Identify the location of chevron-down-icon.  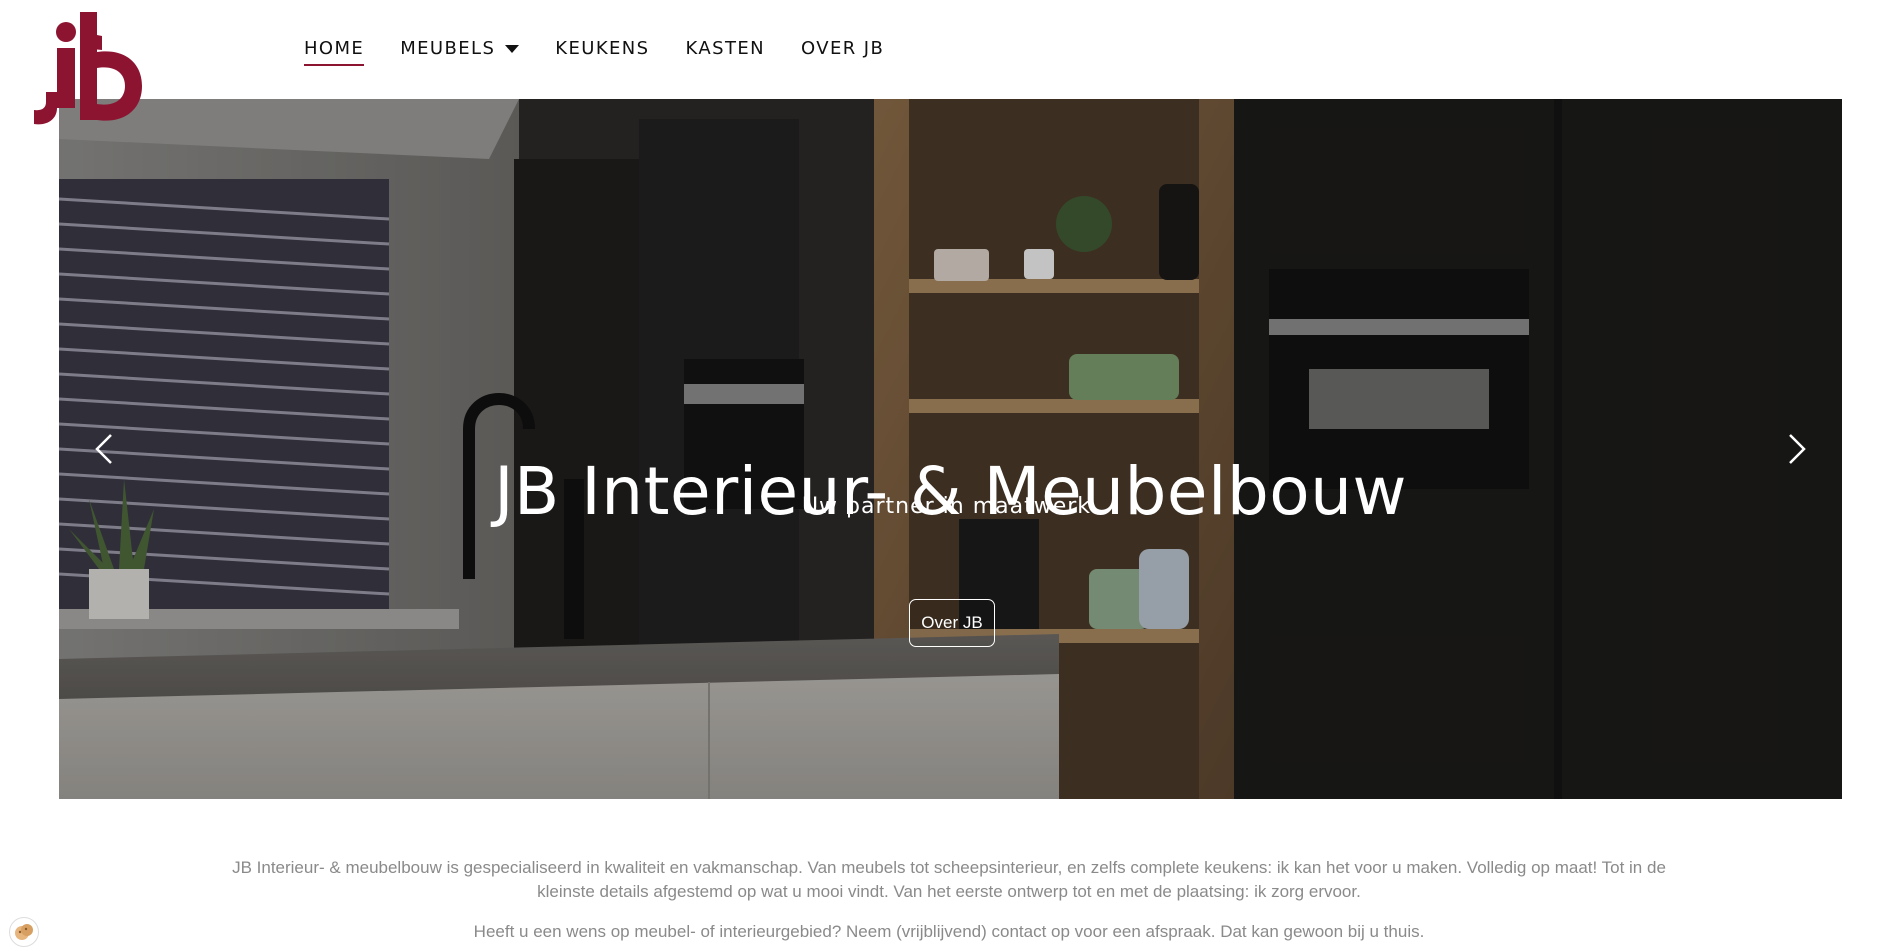
(512, 49).